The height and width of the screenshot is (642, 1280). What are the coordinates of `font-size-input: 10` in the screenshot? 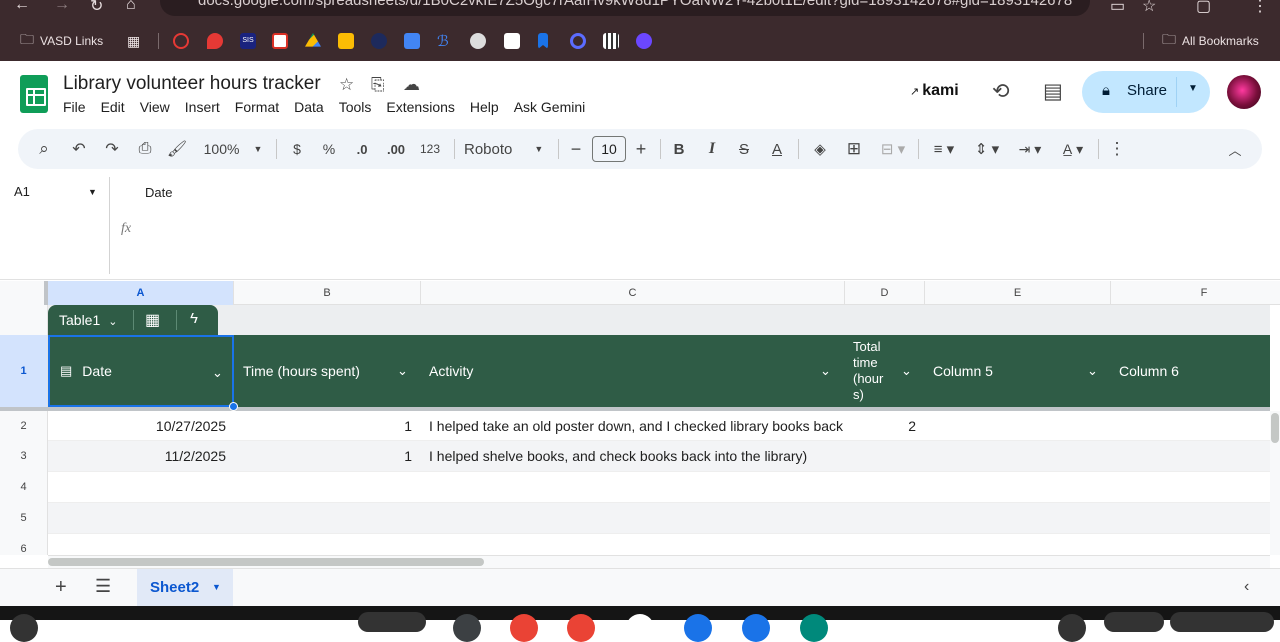 It's located at (609, 149).